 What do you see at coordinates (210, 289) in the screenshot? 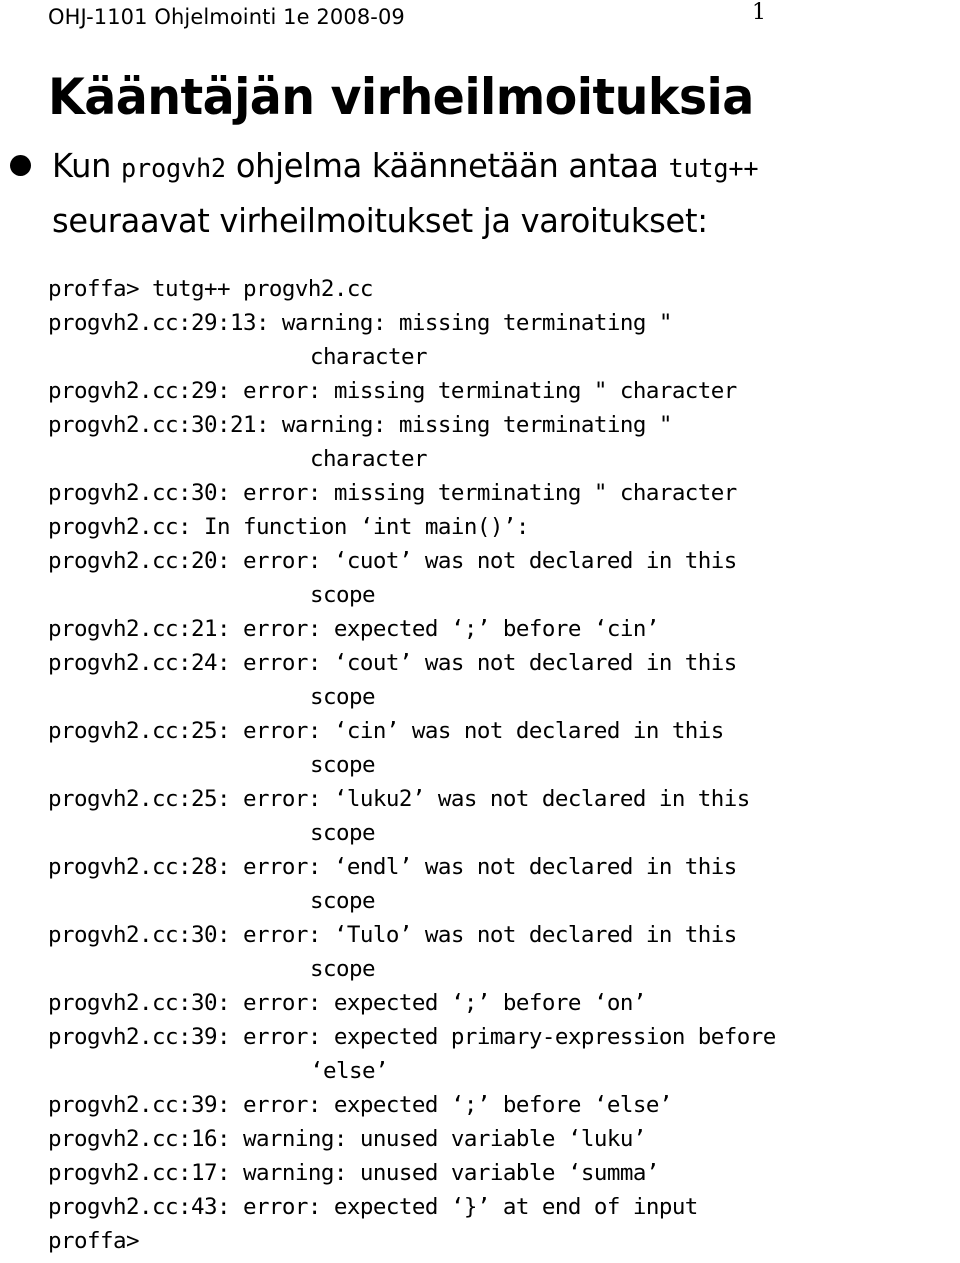
I see `compiler-output-line: proffa> tutg++ progvh2.cc` at bounding box center [210, 289].